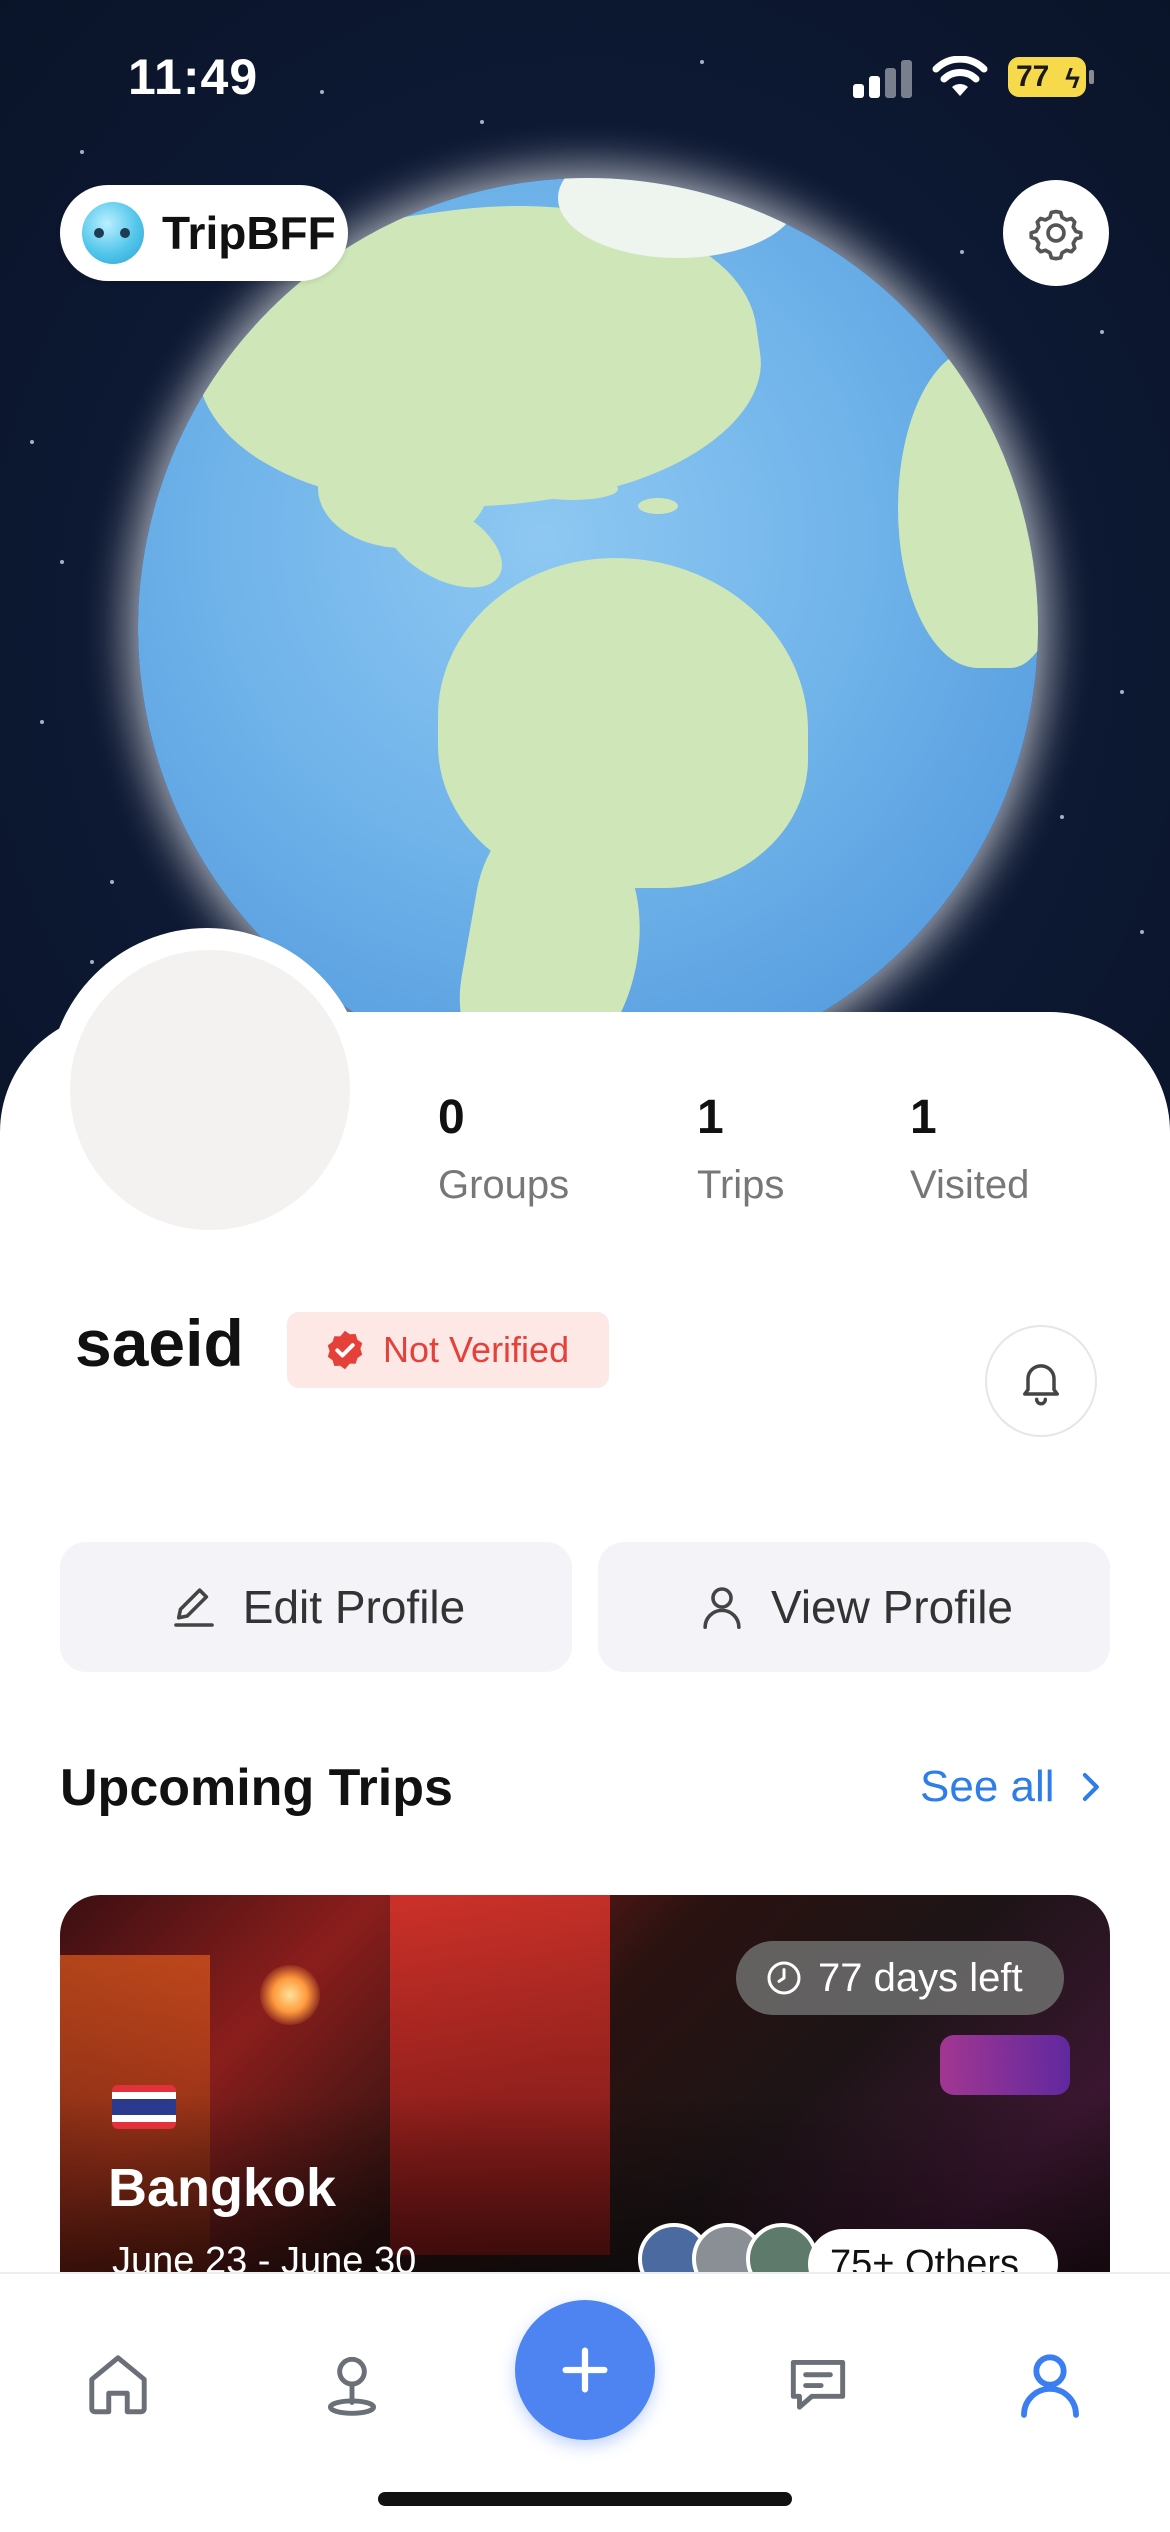 The width and height of the screenshot is (1170, 2532). What do you see at coordinates (920, 1977) in the screenshot?
I see `days-left-text: 77 days left` at bounding box center [920, 1977].